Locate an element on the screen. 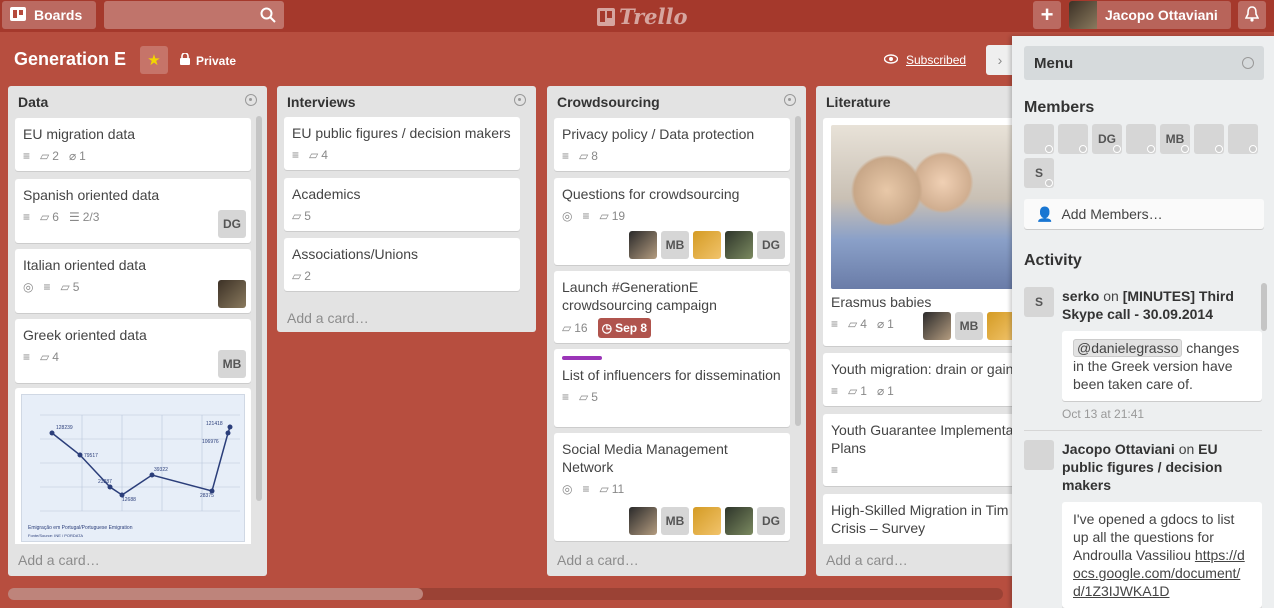  card-title: Spanish oriented data is located at coordinates (91, 195).